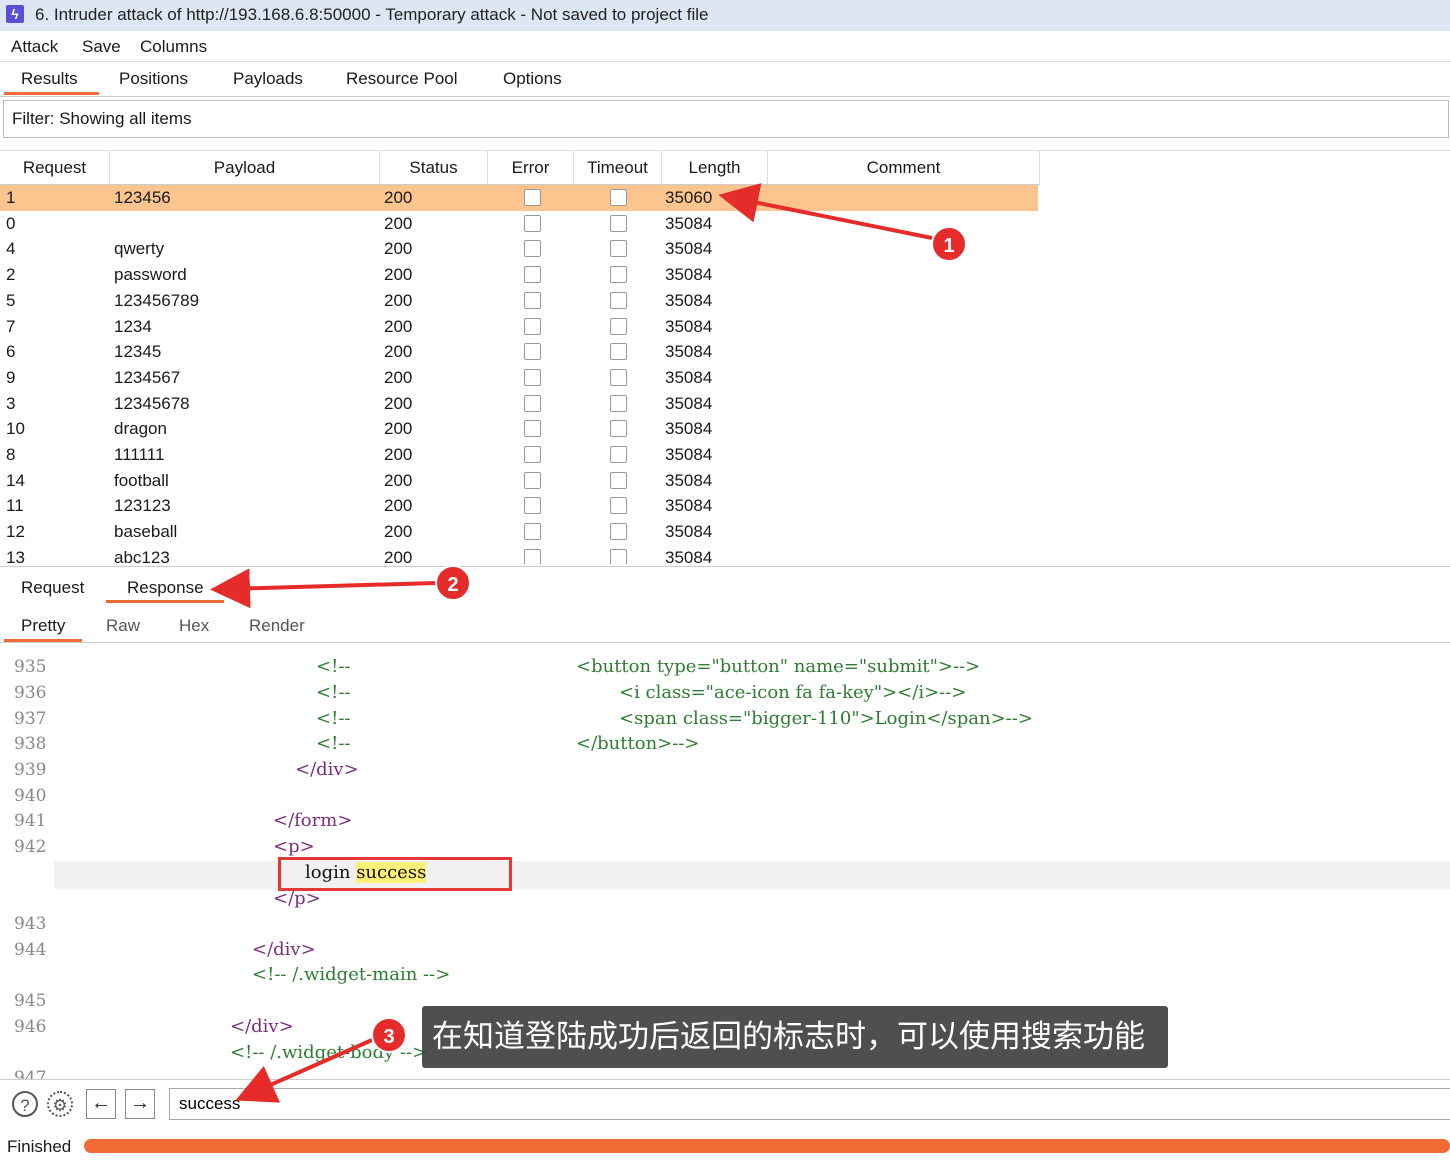 This screenshot has height=1160, width=1450. What do you see at coordinates (638, 743) in the screenshot?
I see `code-text: </button>-->` at bounding box center [638, 743].